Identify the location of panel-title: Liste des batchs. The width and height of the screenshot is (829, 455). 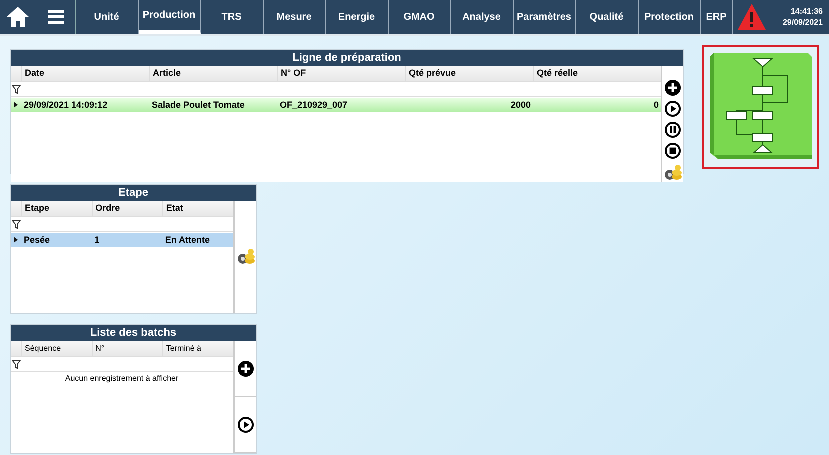
(133, 333).